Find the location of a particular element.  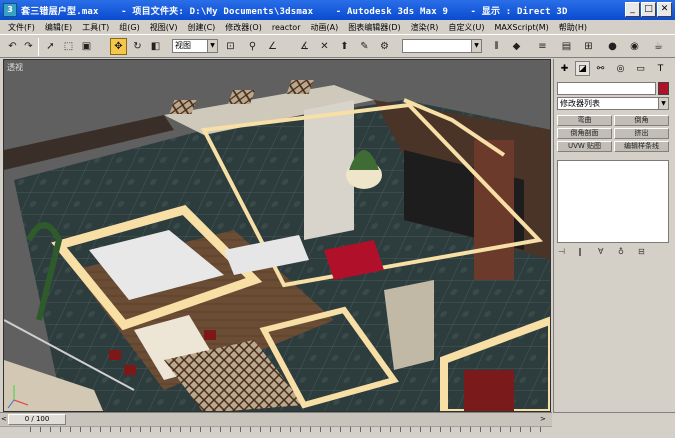

viewport-label: 透视 is located at coordinates (15, 67).